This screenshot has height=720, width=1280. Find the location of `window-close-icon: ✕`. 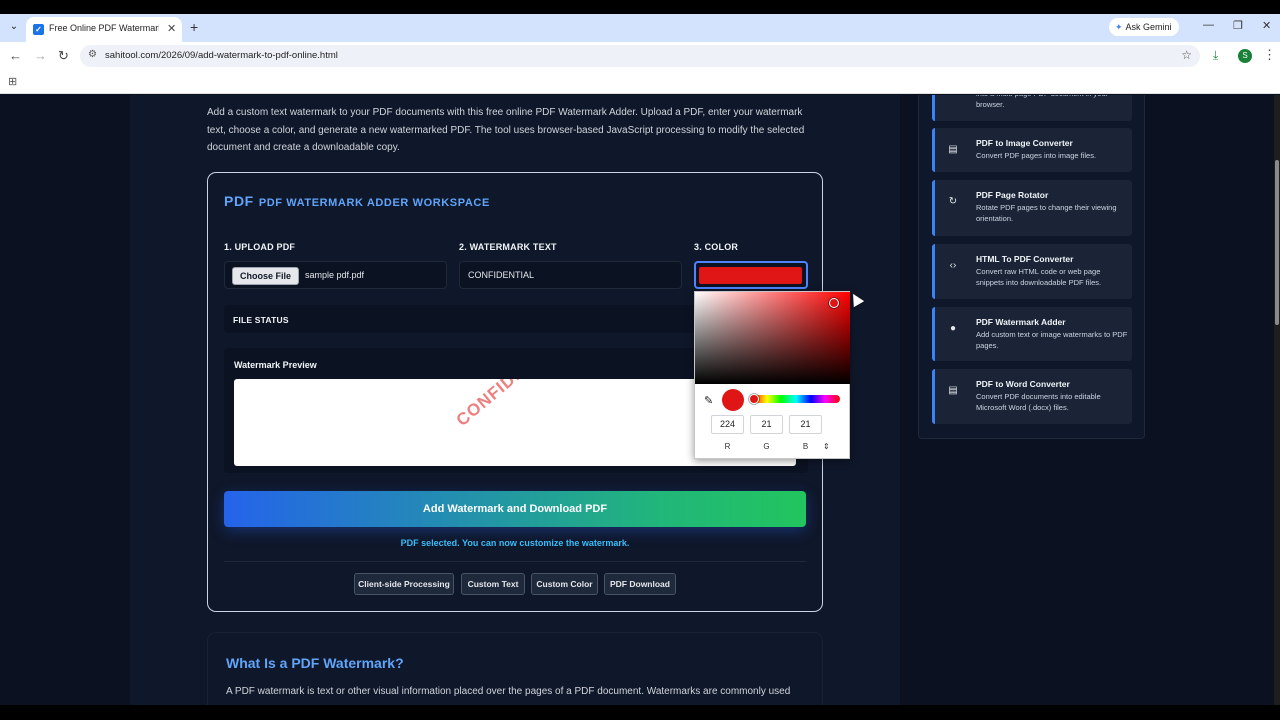

window-close-icon: ✕ is located at coordinates (1266, 25).